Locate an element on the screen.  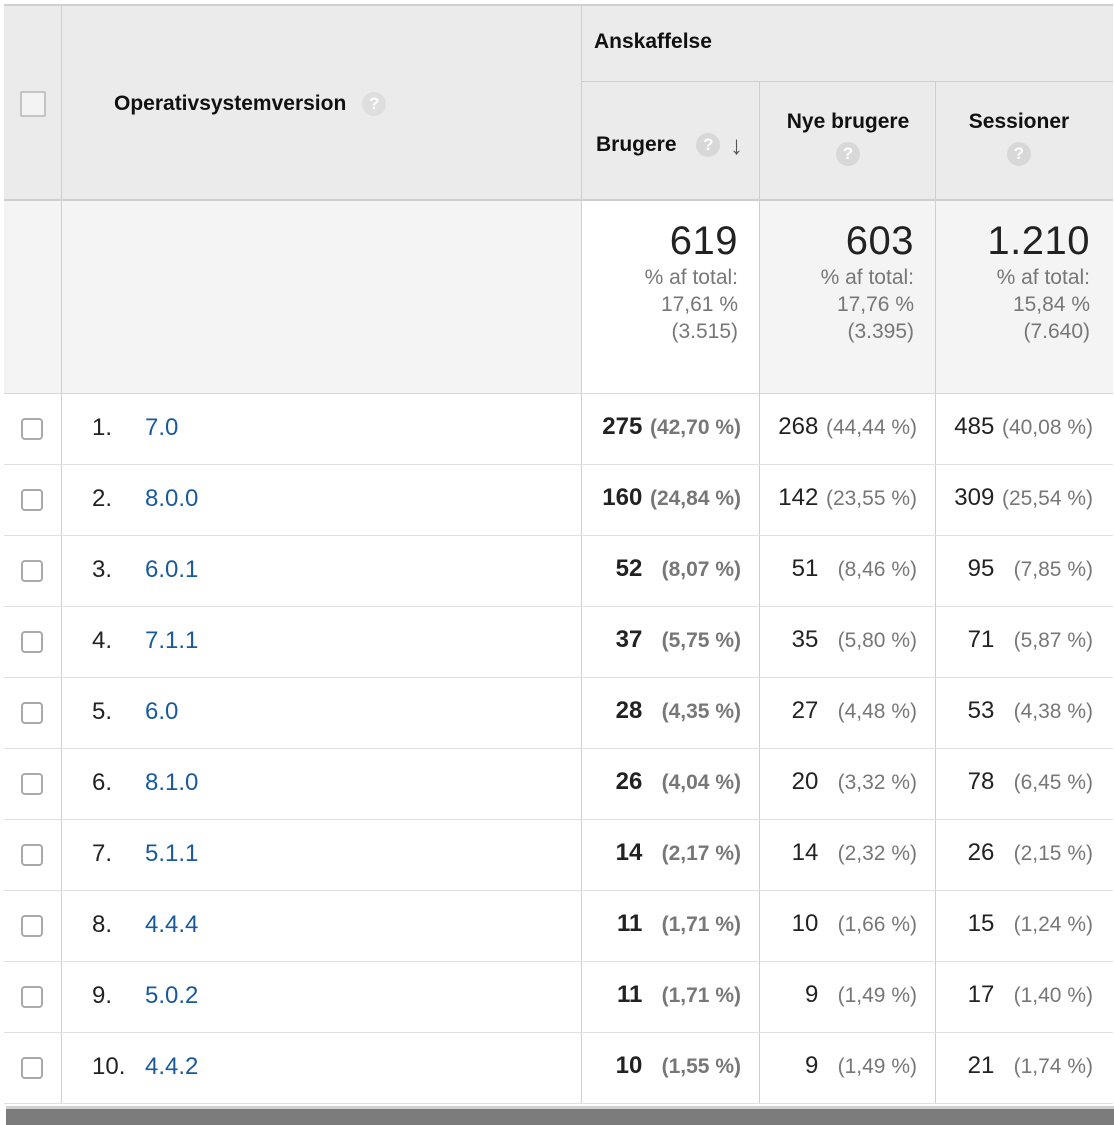
sessions-cell: 26 (2,15 %) is located at coordinates (1021, 853).